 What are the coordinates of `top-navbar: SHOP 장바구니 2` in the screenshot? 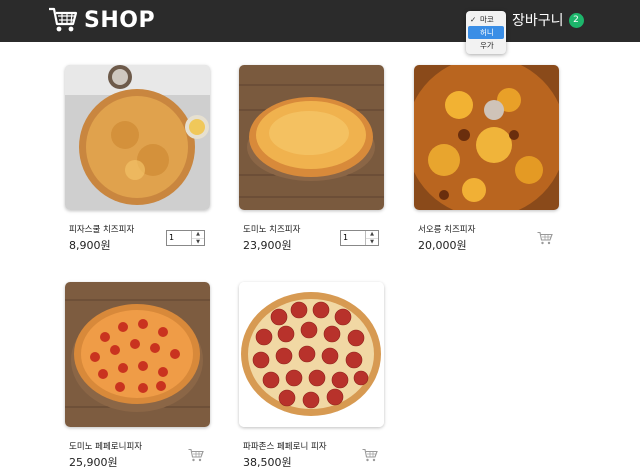 It's located at (320, 21).